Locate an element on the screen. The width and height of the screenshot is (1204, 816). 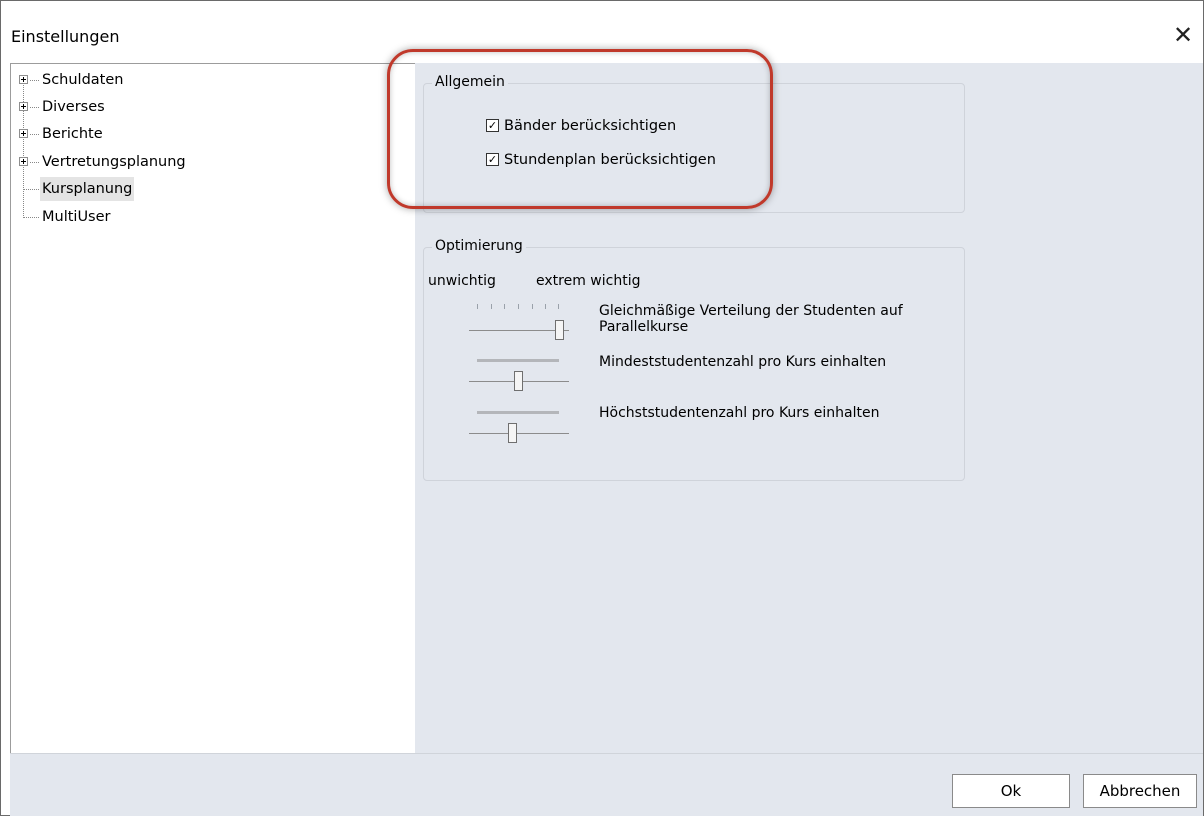
tree-connector is located at coordinates (23, 149).